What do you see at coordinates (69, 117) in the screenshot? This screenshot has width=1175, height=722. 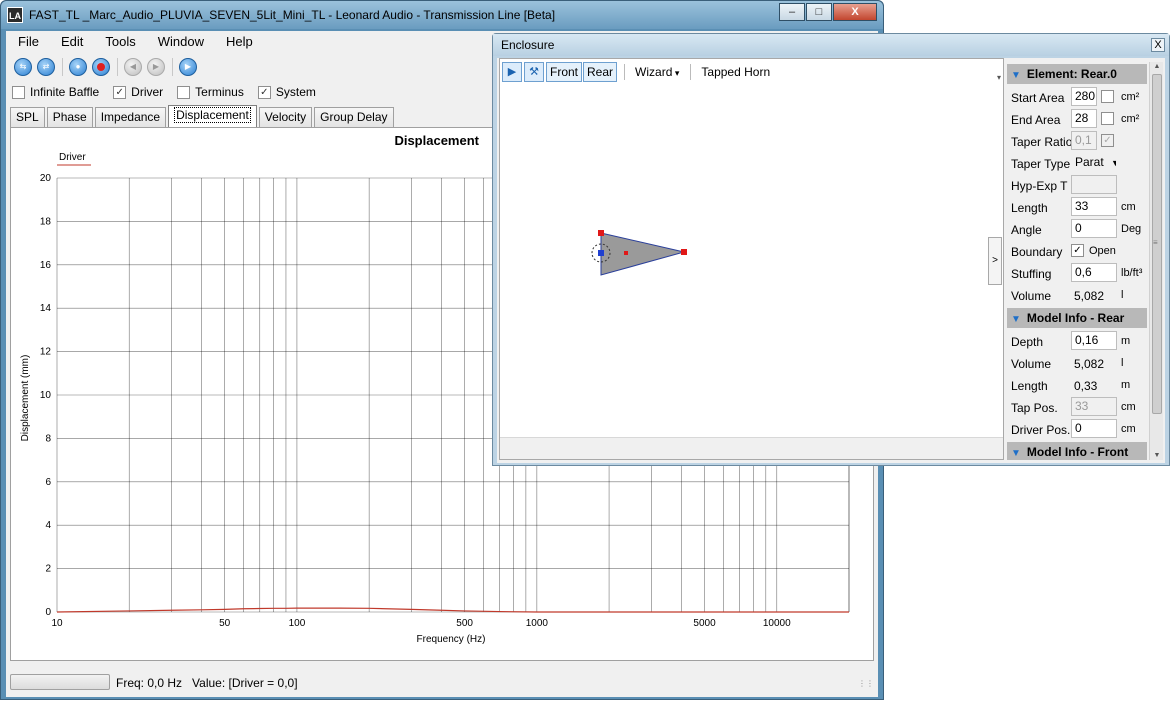 I see `tab-phase: Phase` at bounding box center [69, 117].